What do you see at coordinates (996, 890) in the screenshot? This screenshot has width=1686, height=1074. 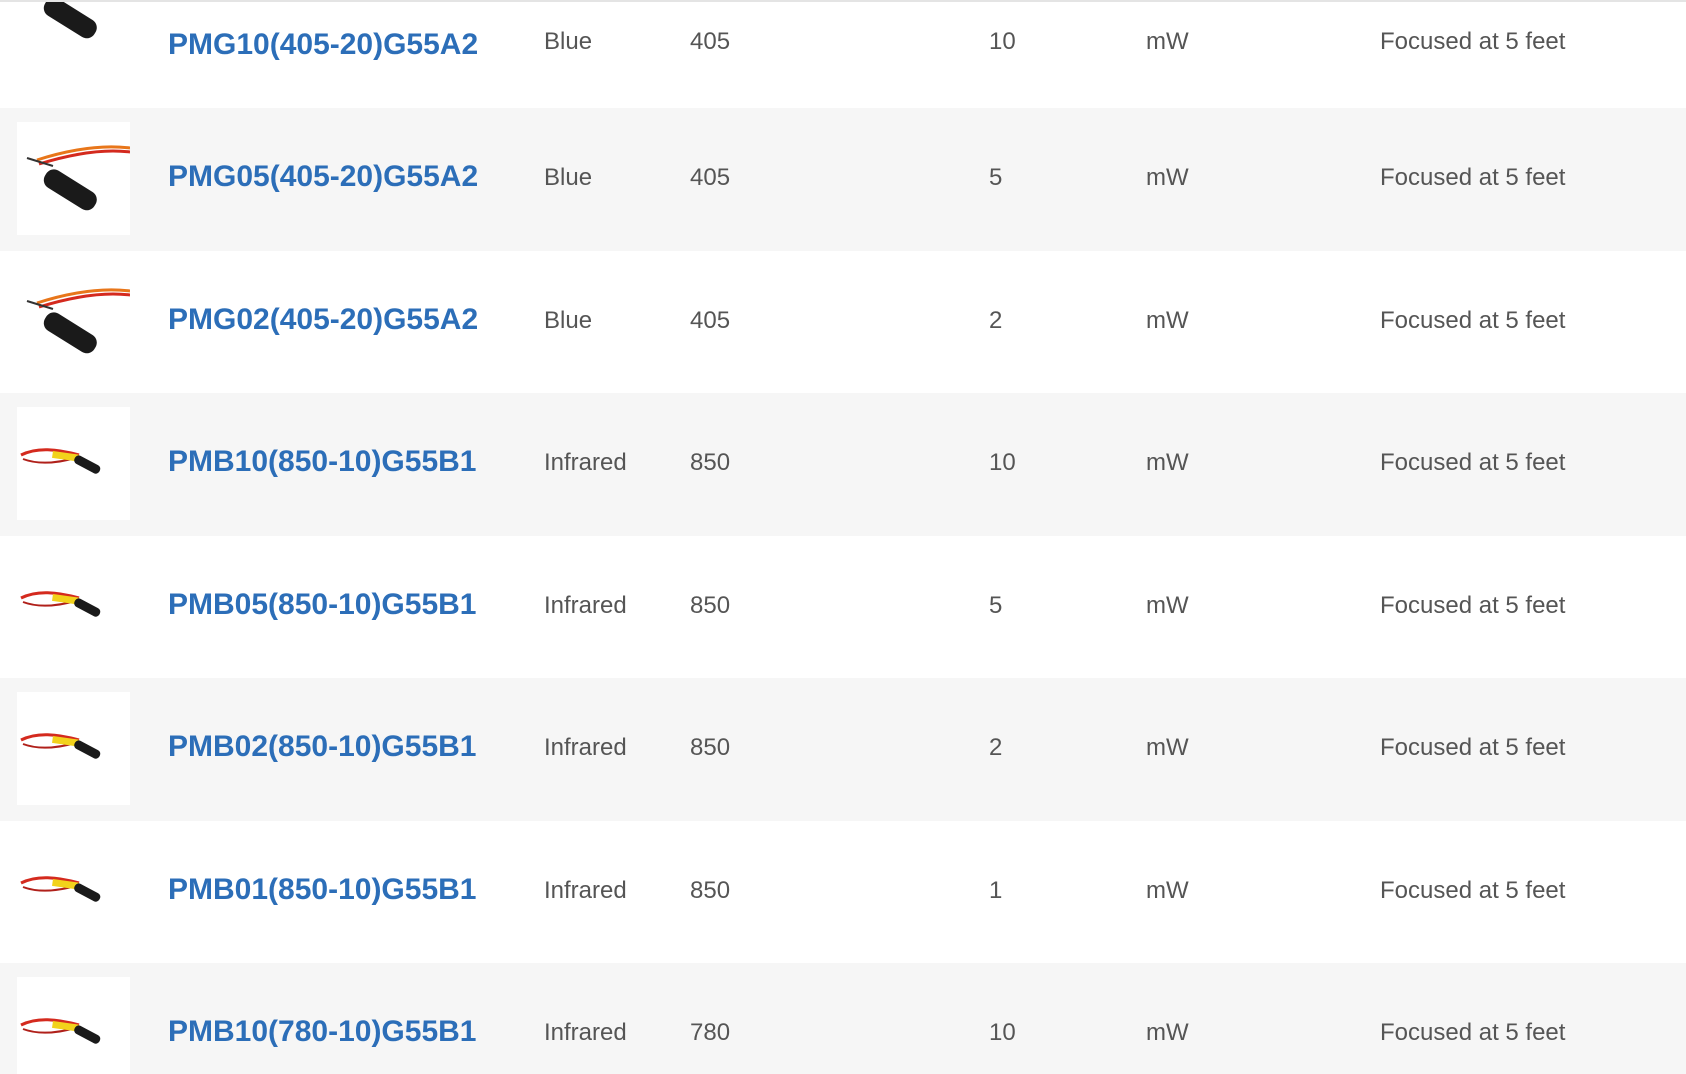 I see `power-cell: 1` at bounding box center [996, 890].